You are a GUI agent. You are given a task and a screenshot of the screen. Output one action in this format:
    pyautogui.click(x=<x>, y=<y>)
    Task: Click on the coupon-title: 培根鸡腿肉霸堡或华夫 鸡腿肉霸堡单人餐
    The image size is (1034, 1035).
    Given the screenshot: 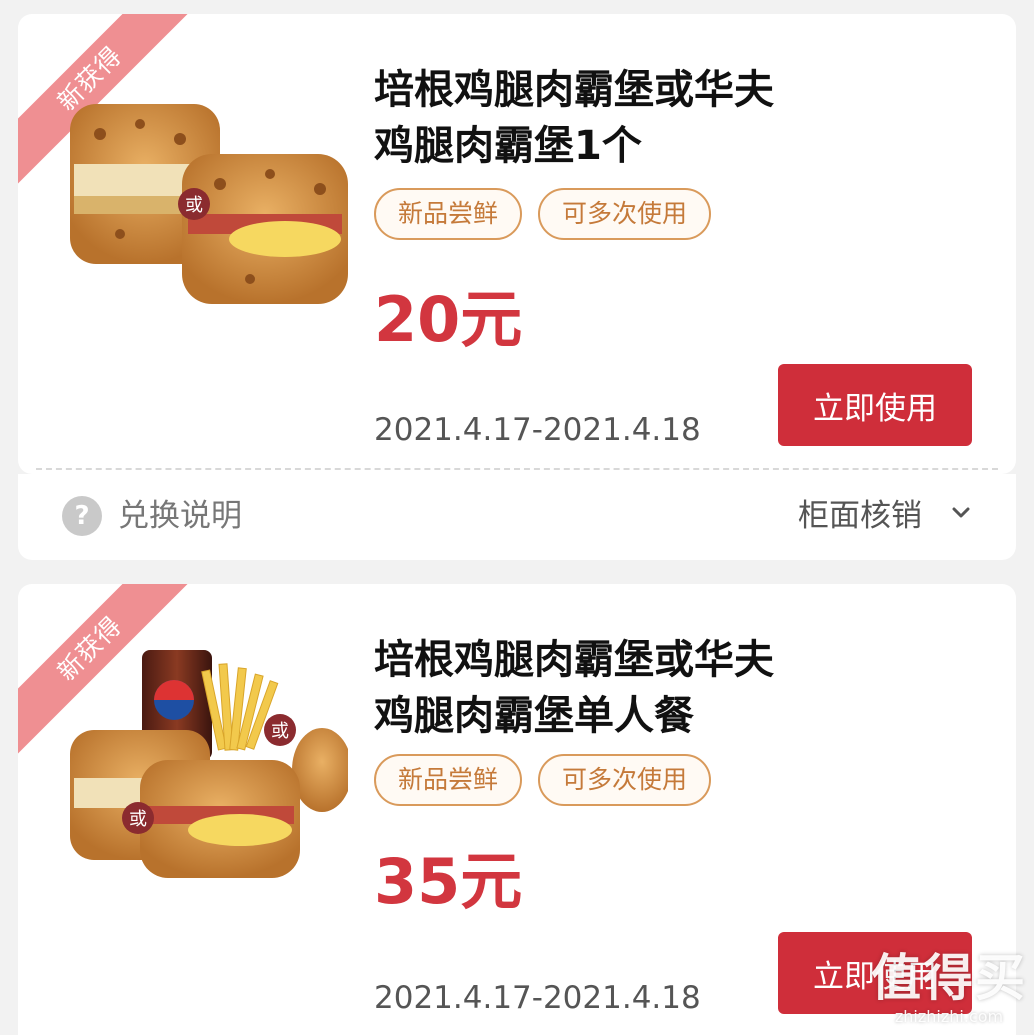 What is the action you would take?
    pyautogui.click(x=674, y=688)
    